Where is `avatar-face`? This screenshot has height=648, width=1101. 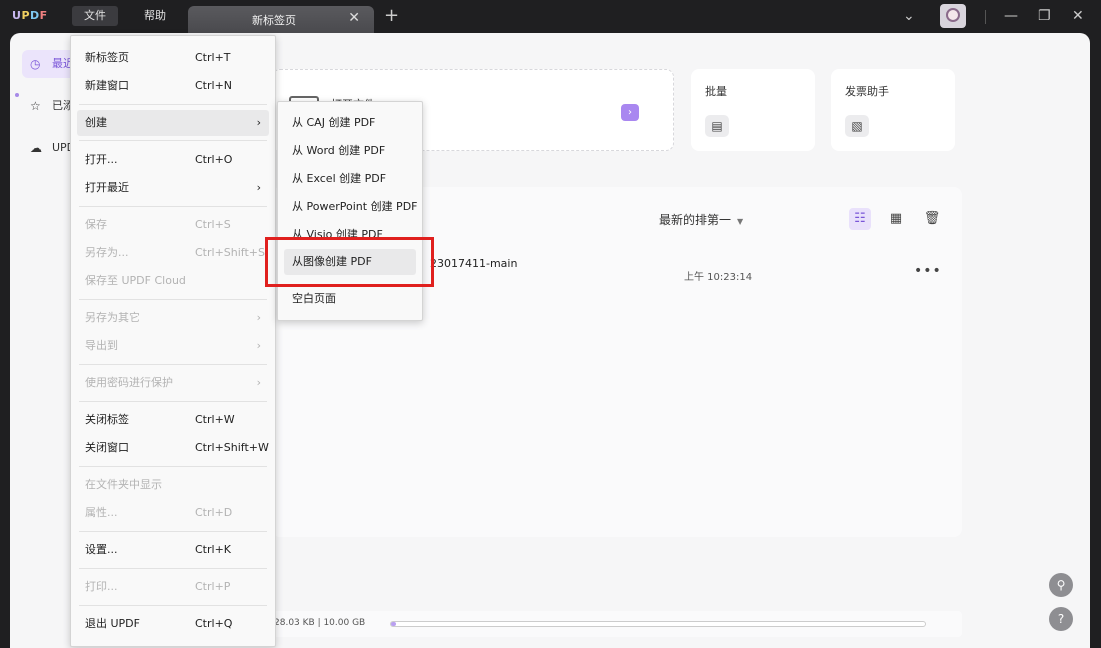 avatar-face is located at coordinates (953, 15).